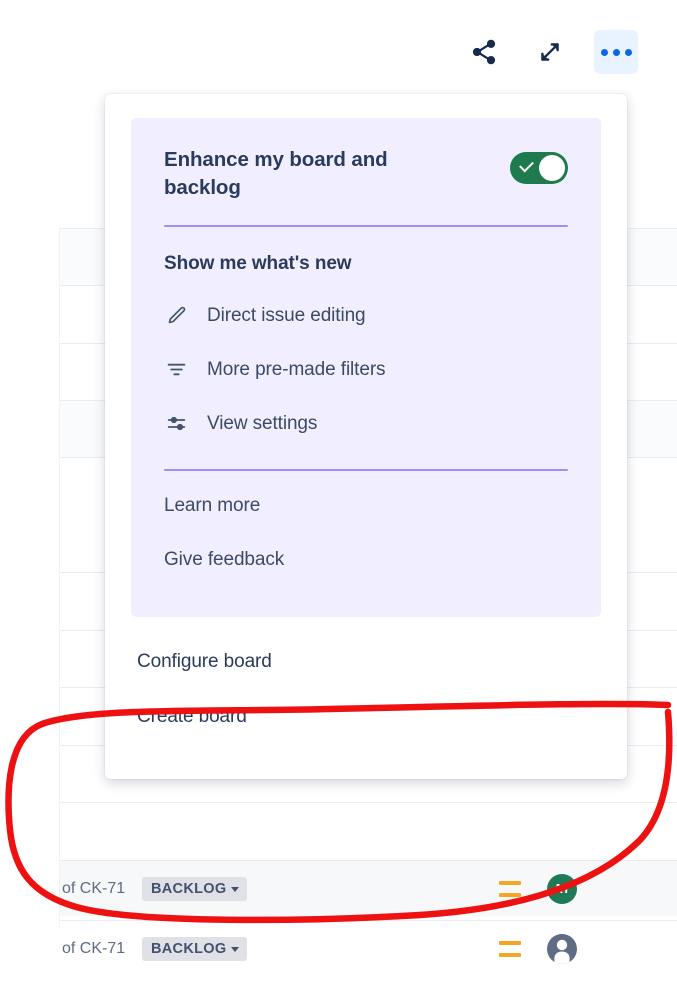 Image resolution: width=677 pixels, height=999 pixels. Describe the element at coordinates (550, 52) in the screenshot. I see `expand-icon` at that location.